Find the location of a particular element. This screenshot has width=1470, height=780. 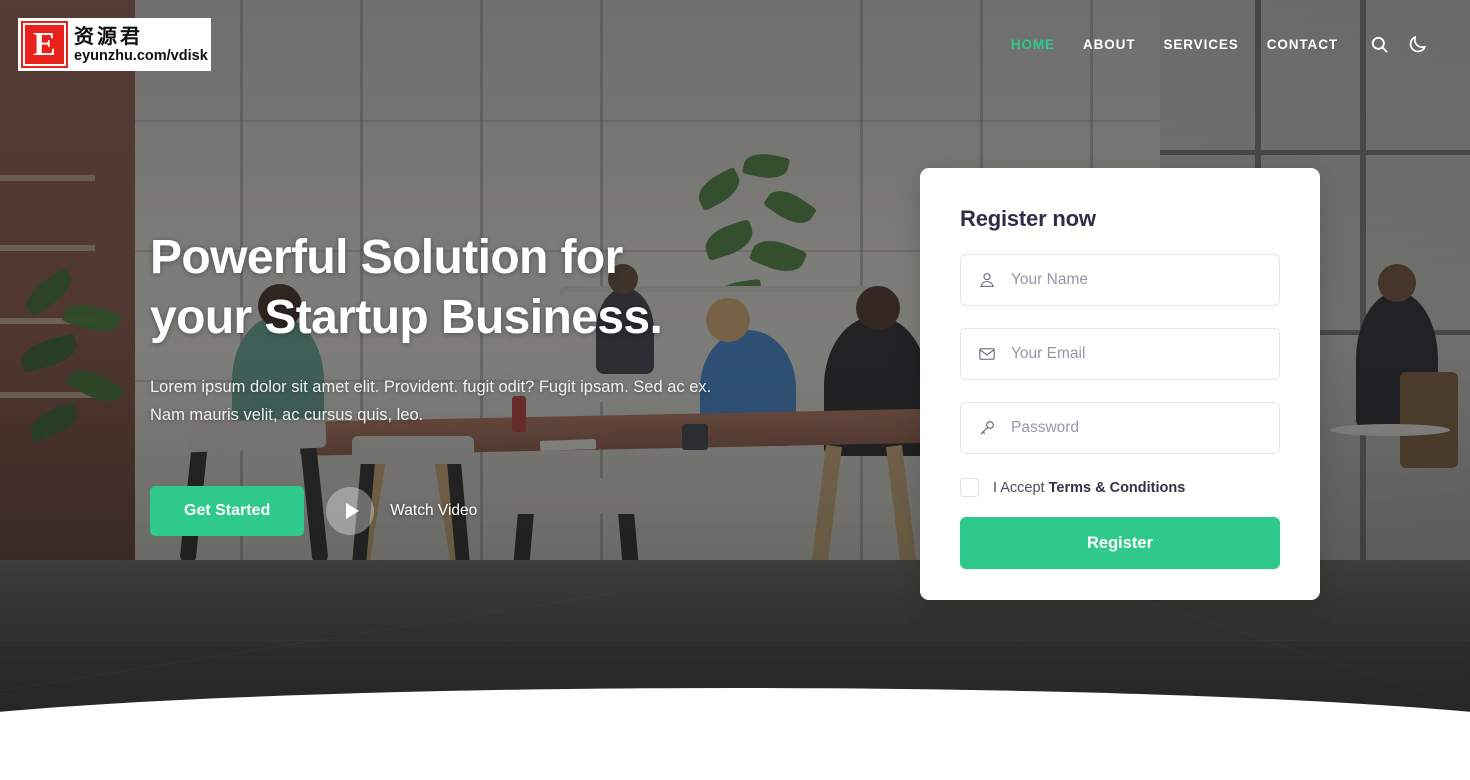

watermark-logo-letter: E is located at coordinates (44, 44).